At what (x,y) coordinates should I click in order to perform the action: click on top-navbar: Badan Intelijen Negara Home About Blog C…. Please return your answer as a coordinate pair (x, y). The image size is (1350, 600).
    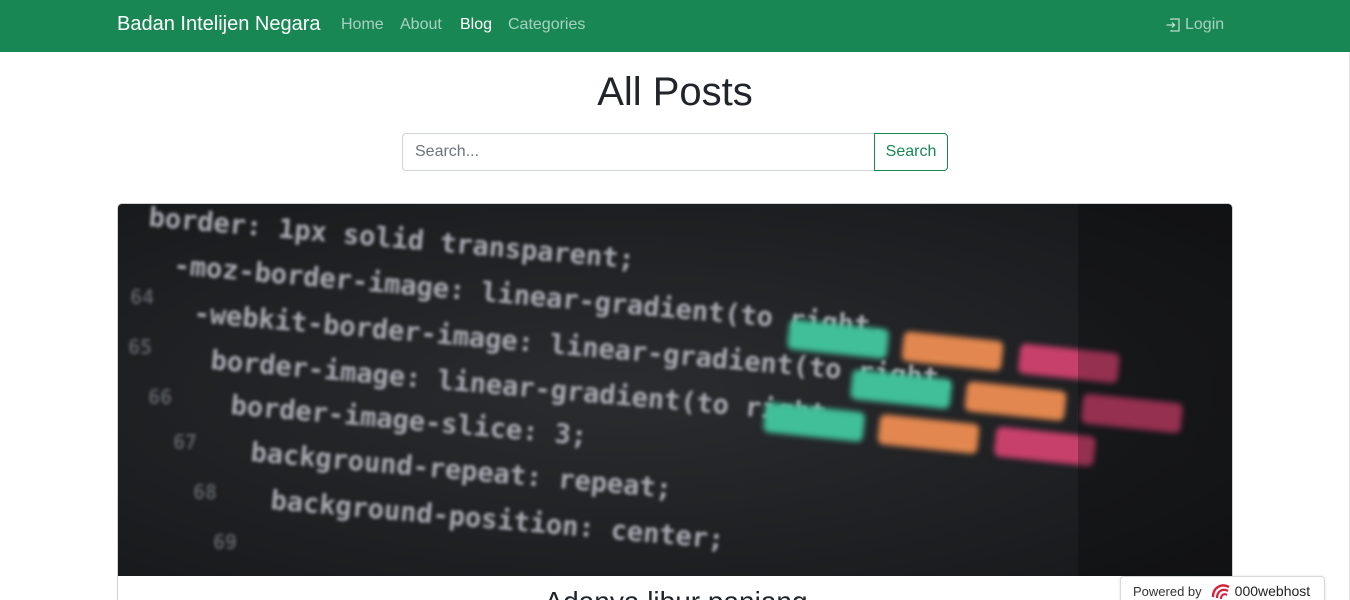
    Looking at the image, I should click on (675, 26).